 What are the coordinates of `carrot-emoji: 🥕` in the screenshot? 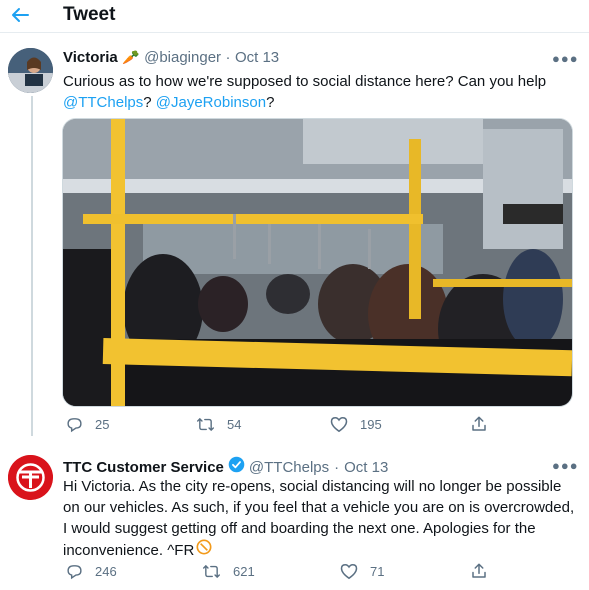 It's located at (131, 57).